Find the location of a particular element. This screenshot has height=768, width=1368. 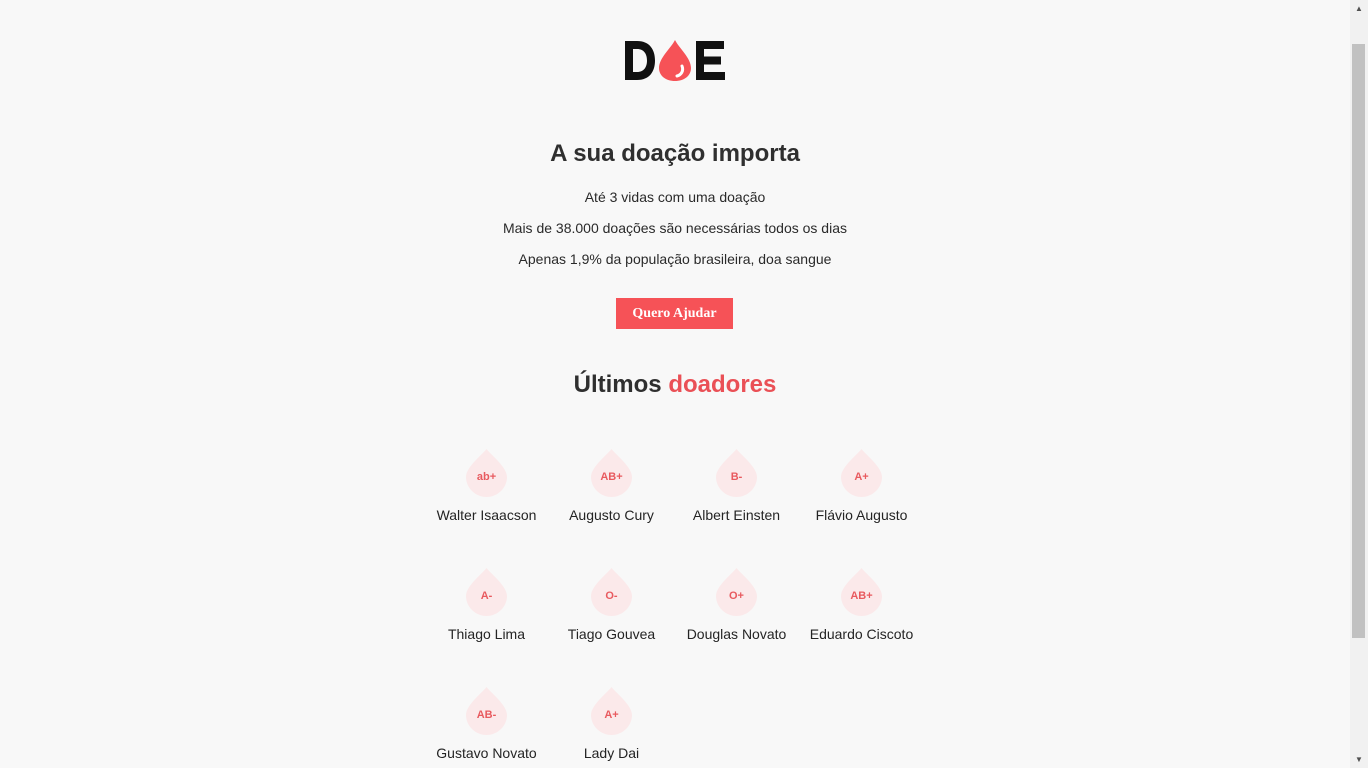

donor-card: A+ Flávio Augusto is located at coordinates (861, 494).